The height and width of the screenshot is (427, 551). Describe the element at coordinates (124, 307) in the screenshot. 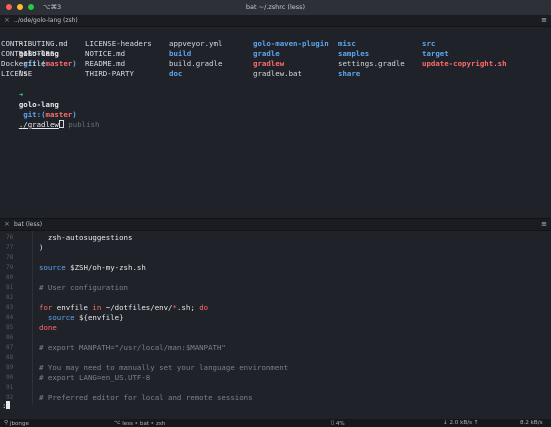

I see `code-line: for envfile in ~/dotfiles/env/*.sh; do` at that location.